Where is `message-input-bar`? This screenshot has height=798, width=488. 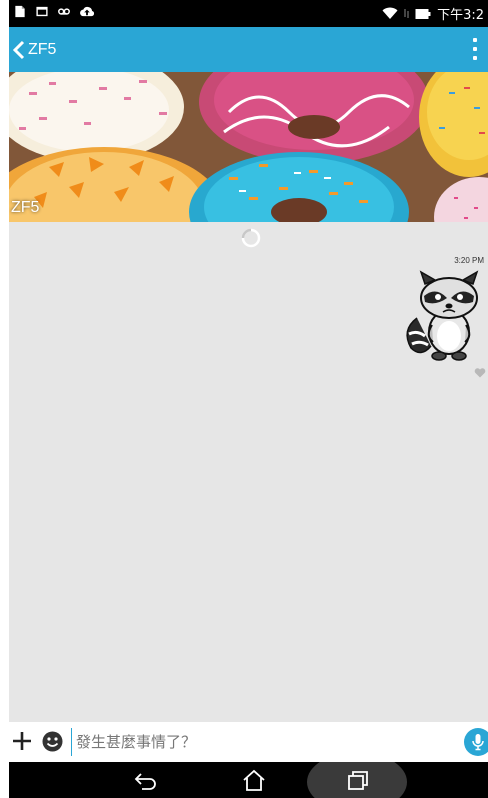
message-input-bar is located at coordinates (248, 742).